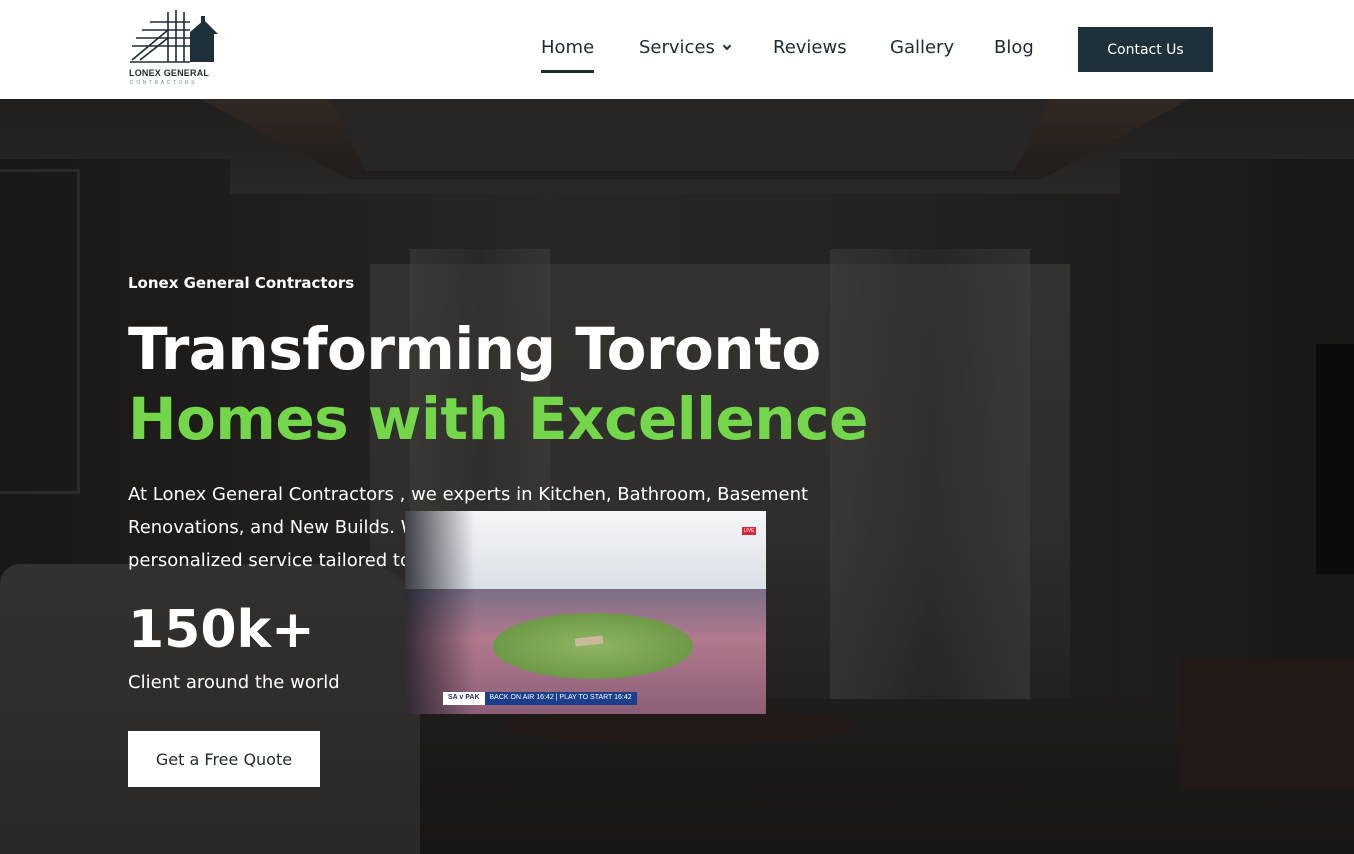 The image size is (1354, 854). What do you see at coordinates (241, 283) in the screenshot?
I see `hero-eyebrow: Lonex General Contractors` at bounding box center [241, 283].